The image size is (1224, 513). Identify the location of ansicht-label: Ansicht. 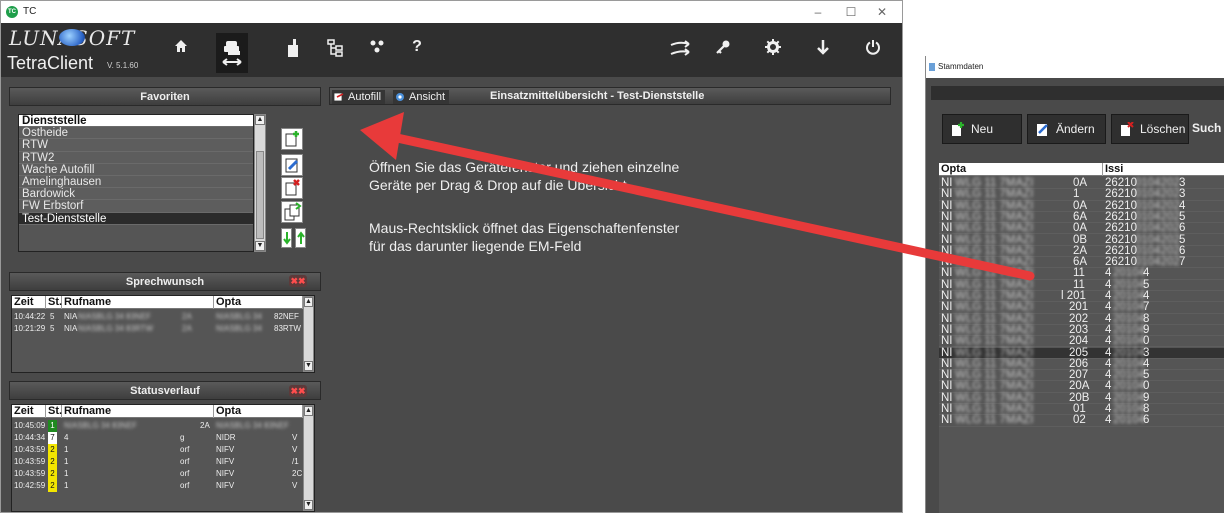
(427, 97).